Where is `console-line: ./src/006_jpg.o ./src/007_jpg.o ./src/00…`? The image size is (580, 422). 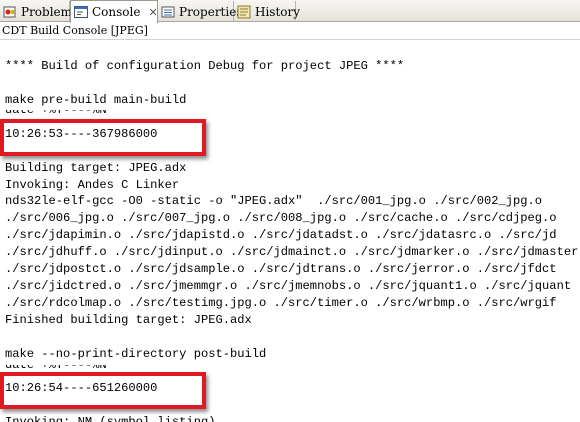 console-line: ./src/006_jpg.o ./src/007_jpg.o ./src/00… is located at coordinates (281, 218).